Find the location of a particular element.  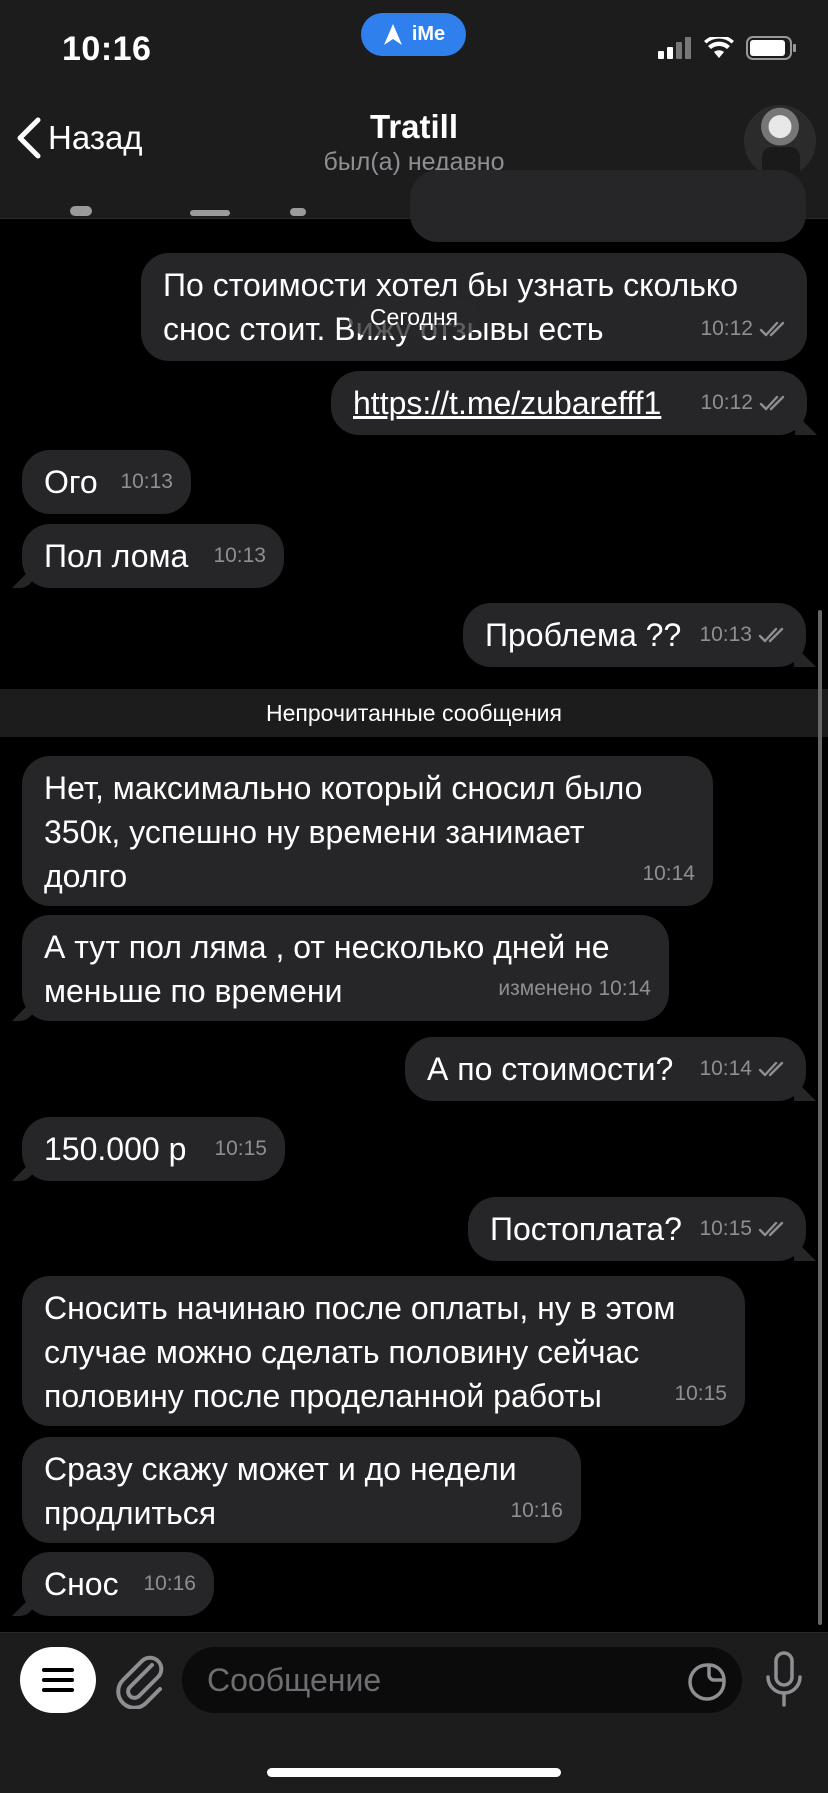

edited-label: изменено is located at coordinates (545, 988).